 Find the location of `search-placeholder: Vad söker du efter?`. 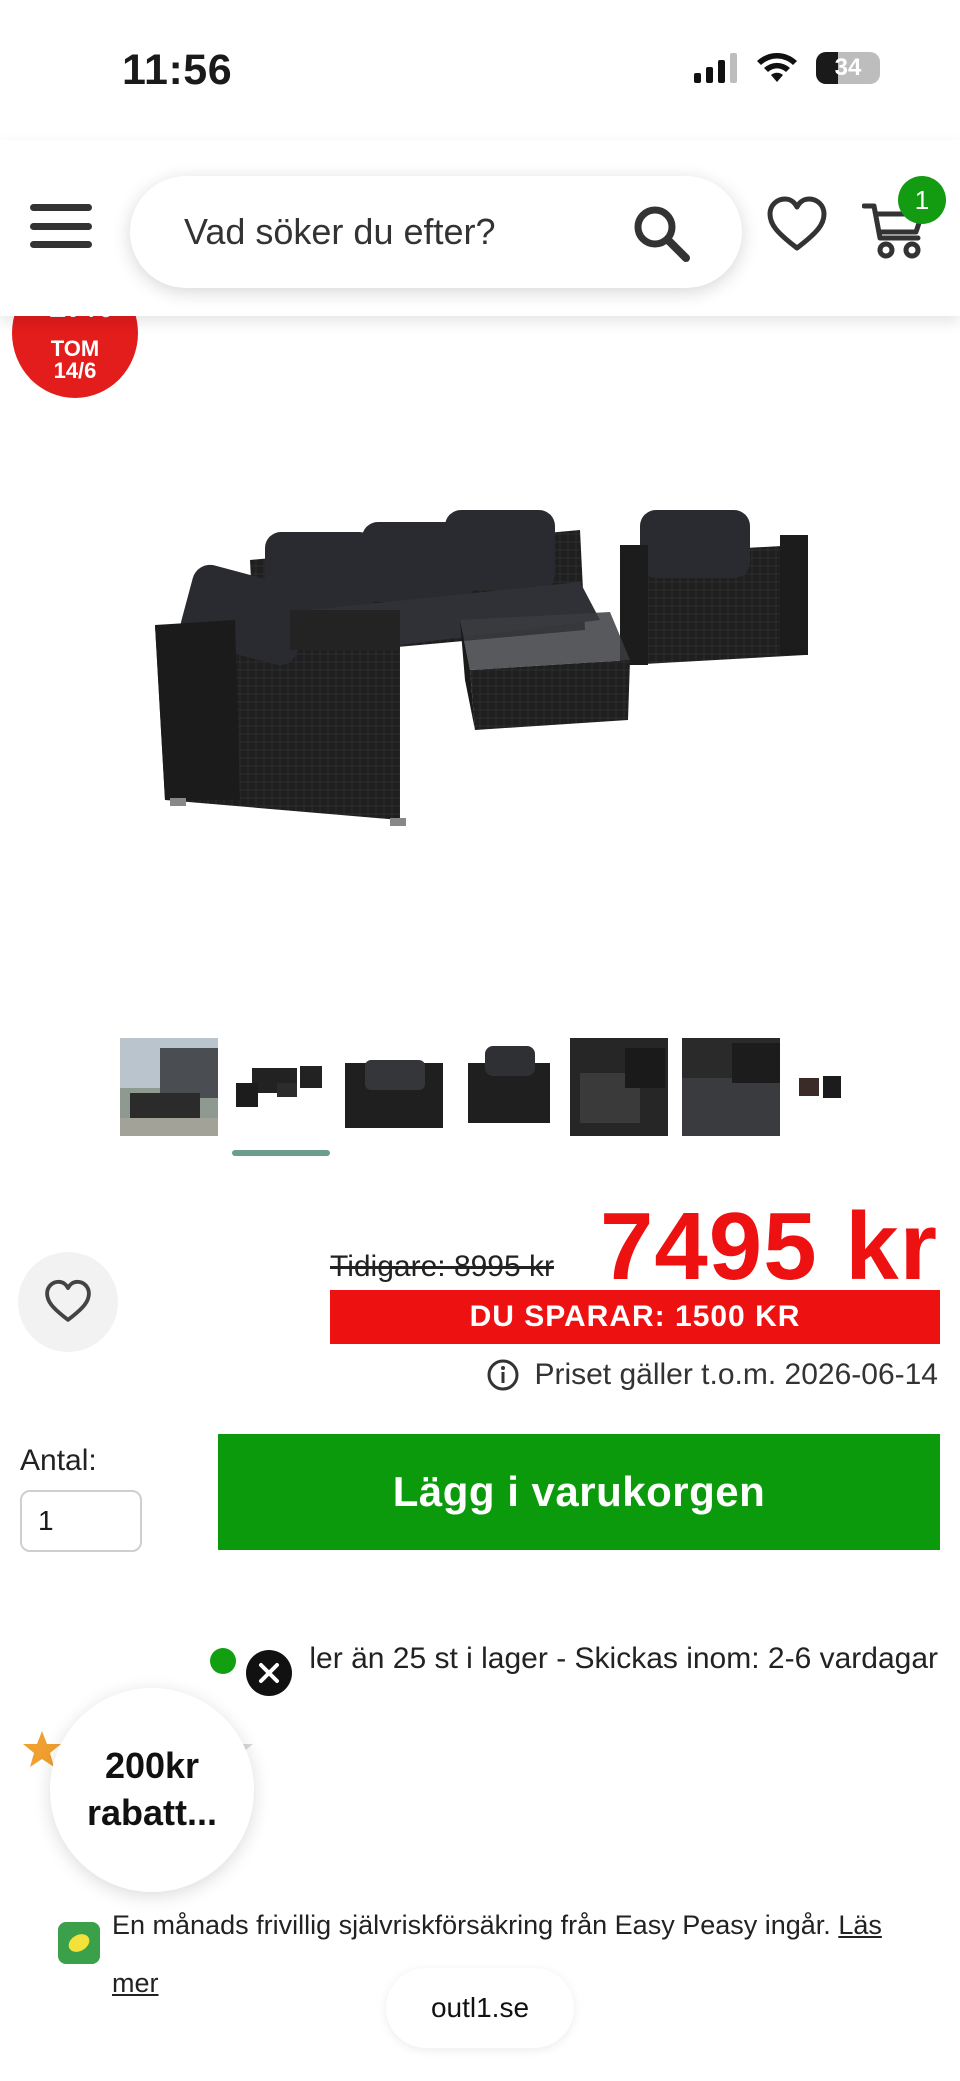

search-placeholder: Vad söker du efter? is located at coordinates (340, 231).